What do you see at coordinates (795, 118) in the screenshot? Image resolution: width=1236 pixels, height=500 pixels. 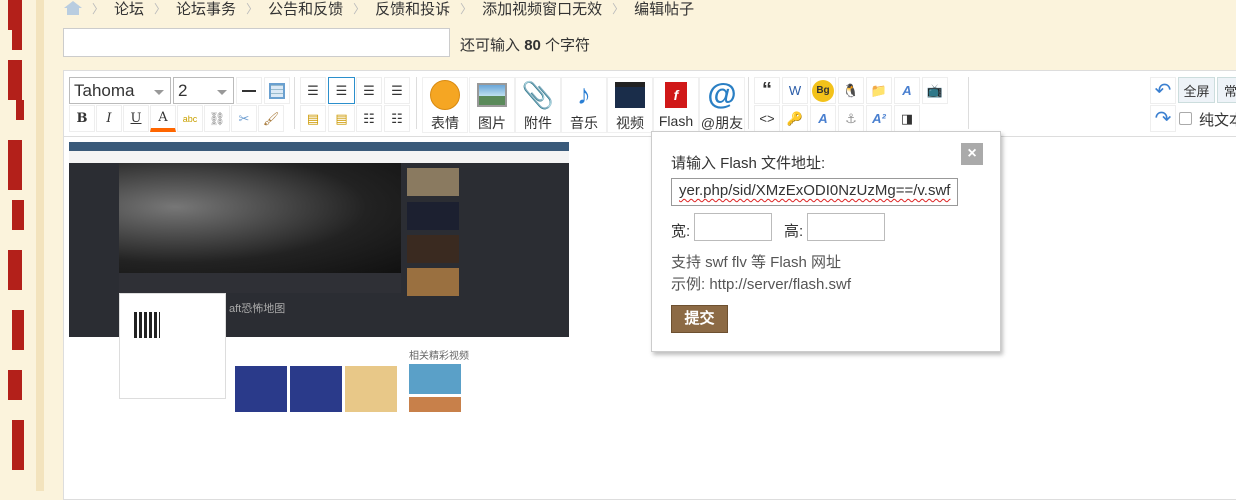 I see `key-icon: 🔑` at bounding box center [795, 118].